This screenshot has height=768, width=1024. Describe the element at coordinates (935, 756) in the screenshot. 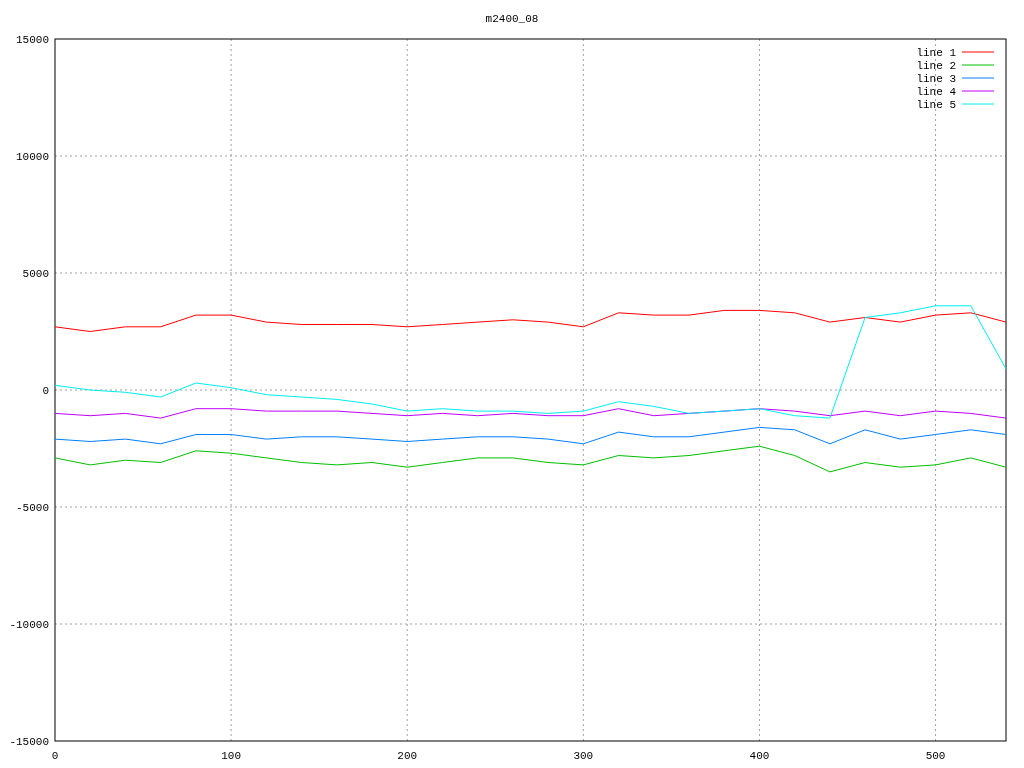

I see `x-tick-label: 500` at that location.